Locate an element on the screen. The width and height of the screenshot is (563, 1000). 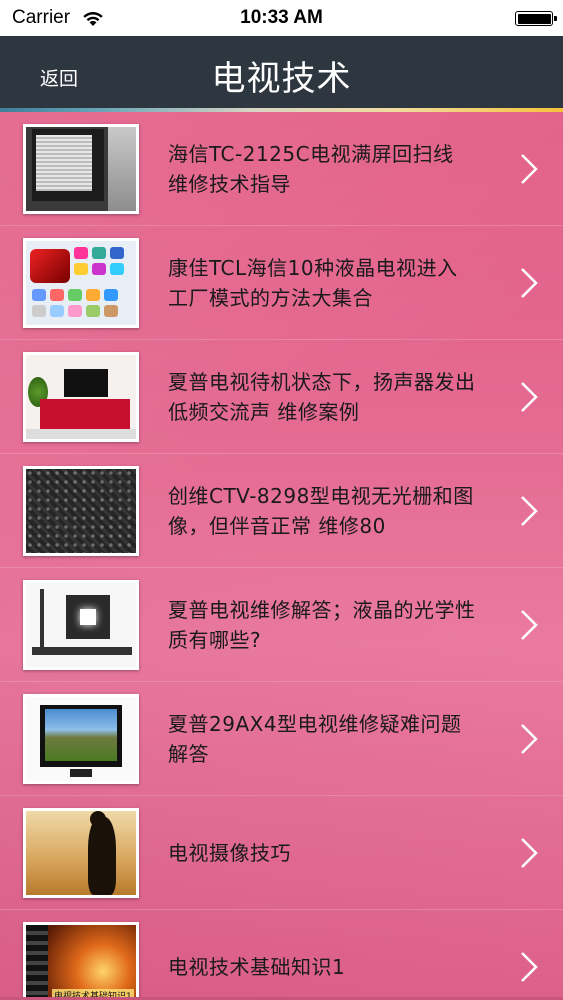
list-item: 创维CTV-8298型电视无光栅和图 像，但伴音正常 维修80 is located at coordinates (281, 511).